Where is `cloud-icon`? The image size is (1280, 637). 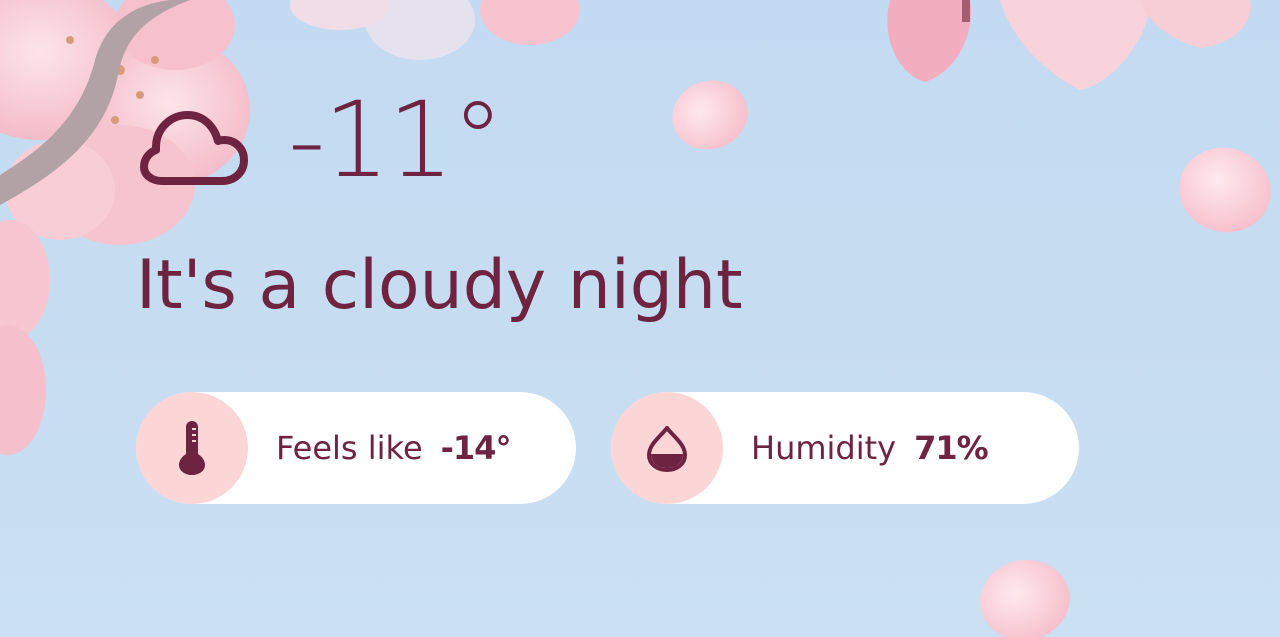 cloud-icon is located at coordinates (194, 148).